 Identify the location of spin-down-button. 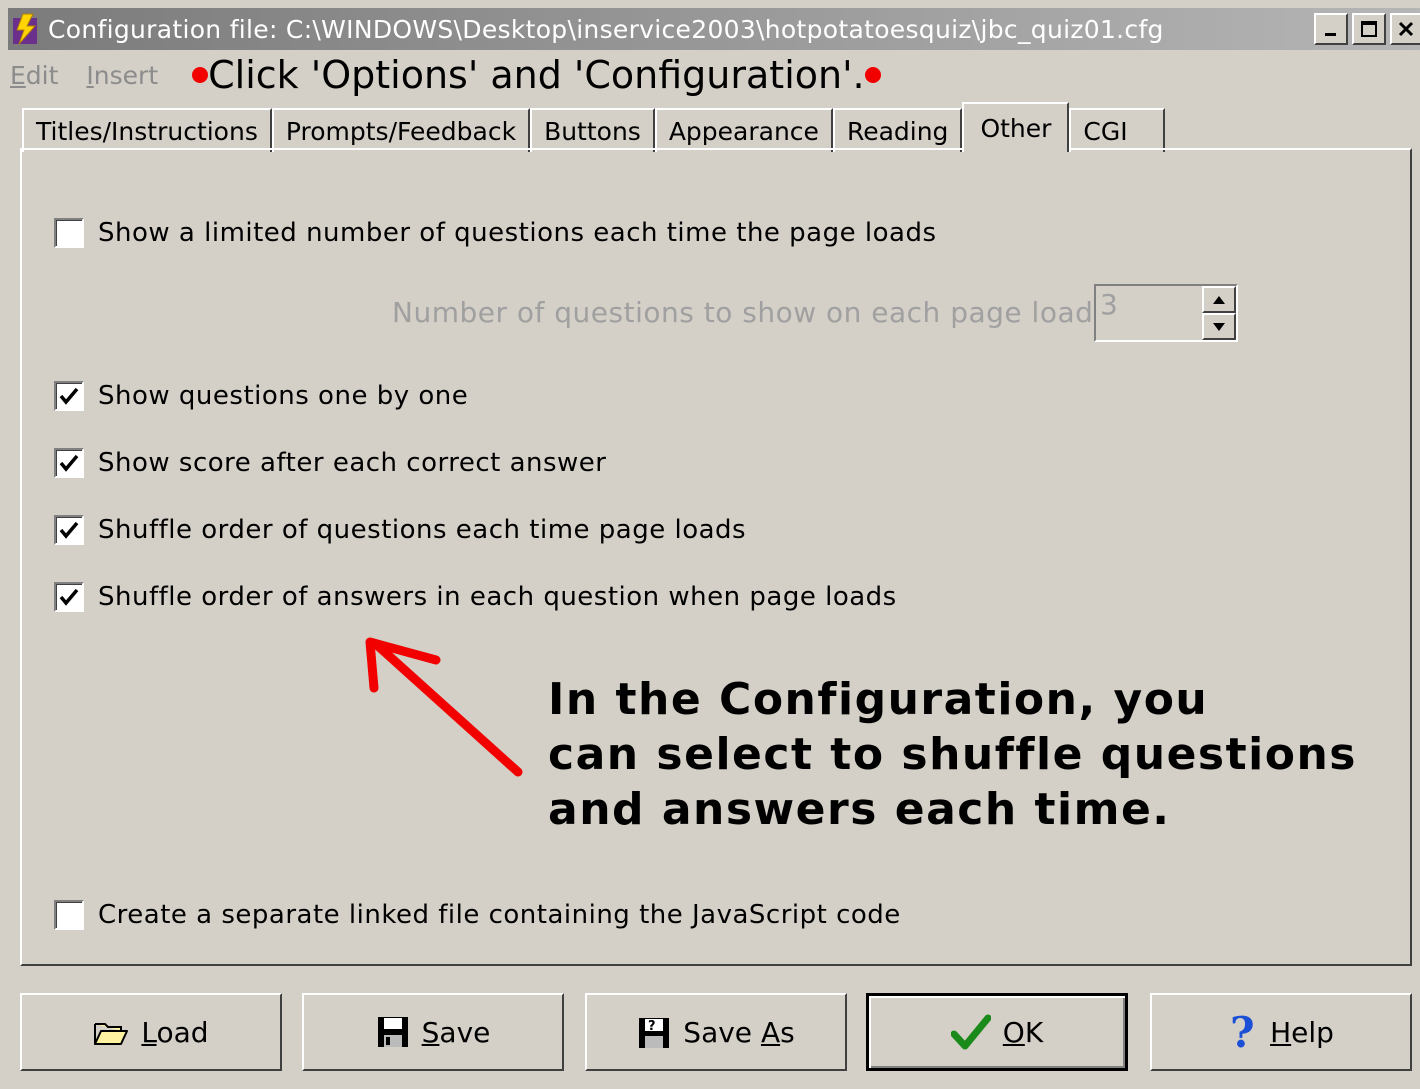
(1219, 326).